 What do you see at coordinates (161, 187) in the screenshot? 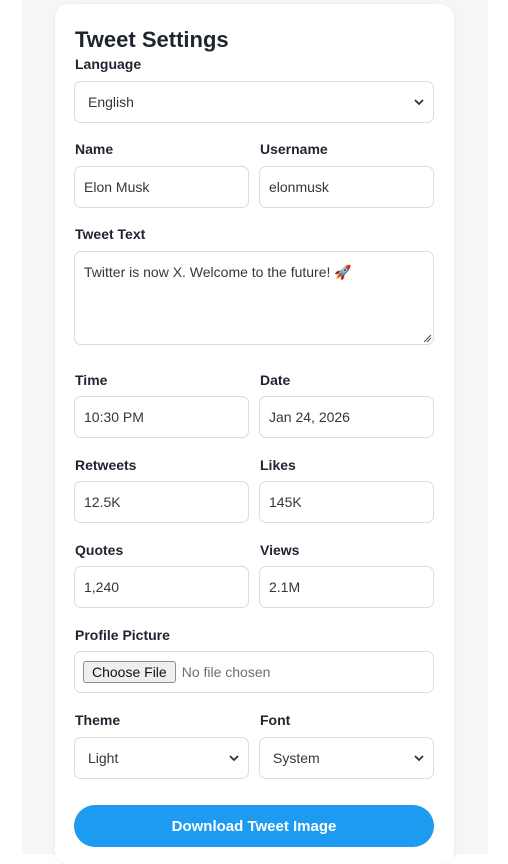
I see `name-input` at bounding box center [161, 187].